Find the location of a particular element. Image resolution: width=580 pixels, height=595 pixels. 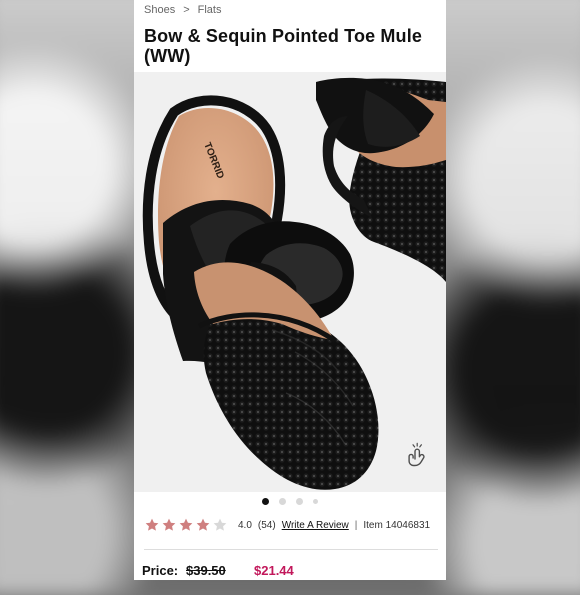

price-label: Price: is located at coordinates (160, 570).